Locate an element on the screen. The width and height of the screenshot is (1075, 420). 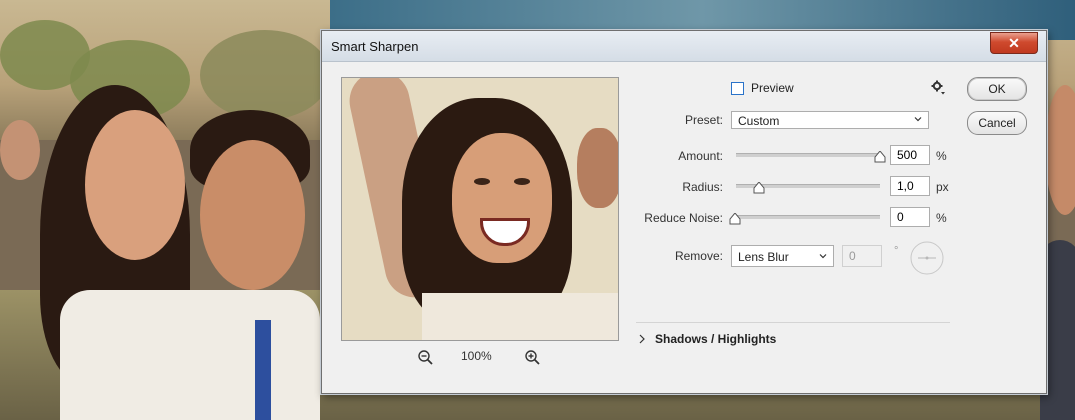
close-icon: ✕ is located at coordinates (1014, 42).